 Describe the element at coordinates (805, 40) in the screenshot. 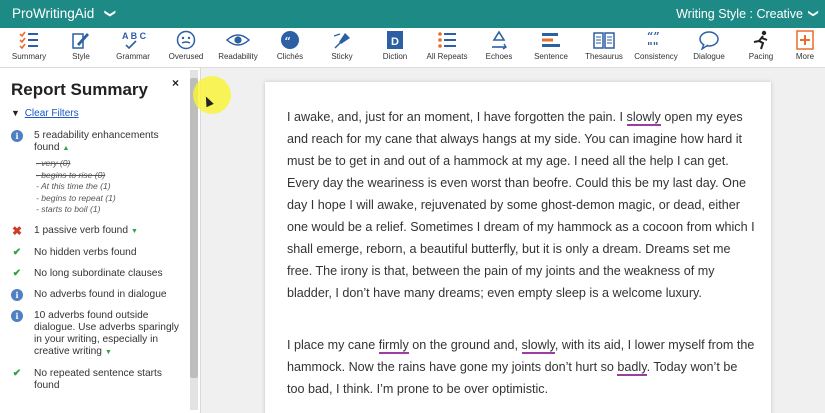

I see `plus-icon` at that location.